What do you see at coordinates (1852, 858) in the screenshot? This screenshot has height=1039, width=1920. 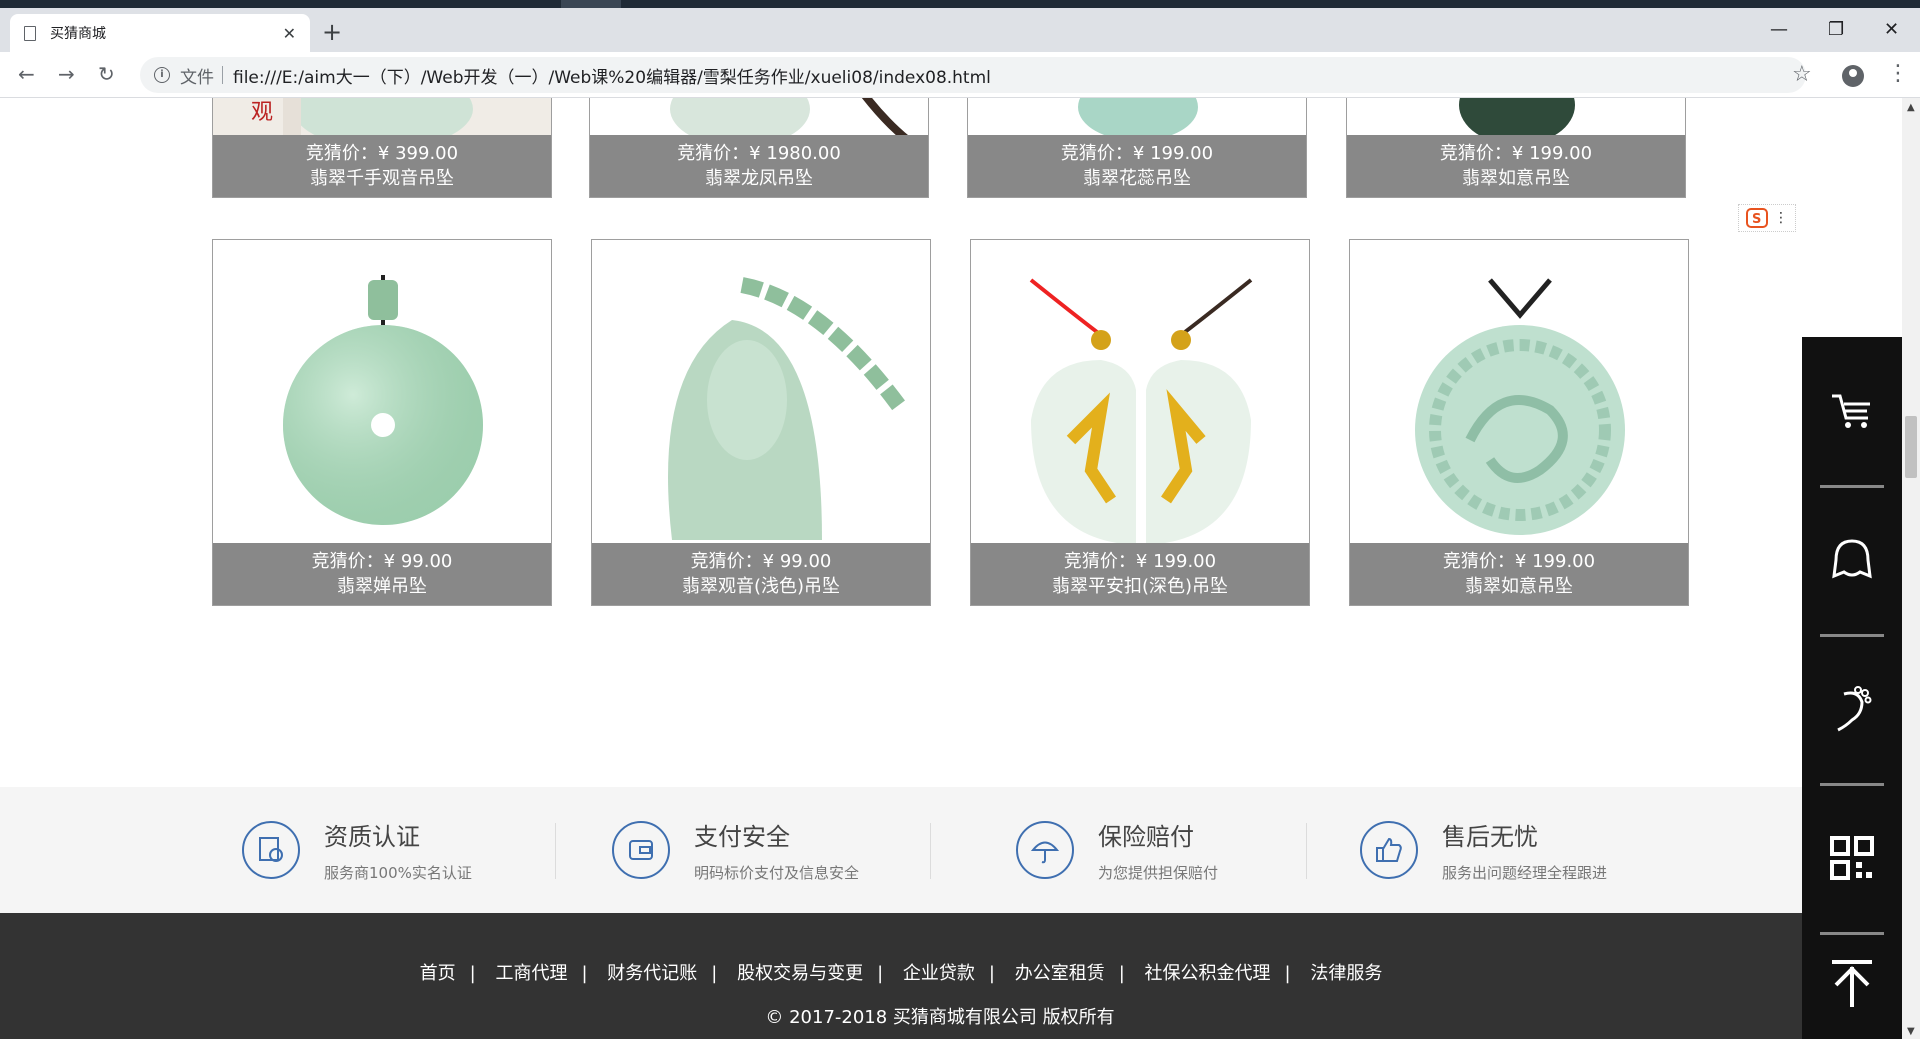 I see `qr-code-icon` at bounding box center [1852, 858].